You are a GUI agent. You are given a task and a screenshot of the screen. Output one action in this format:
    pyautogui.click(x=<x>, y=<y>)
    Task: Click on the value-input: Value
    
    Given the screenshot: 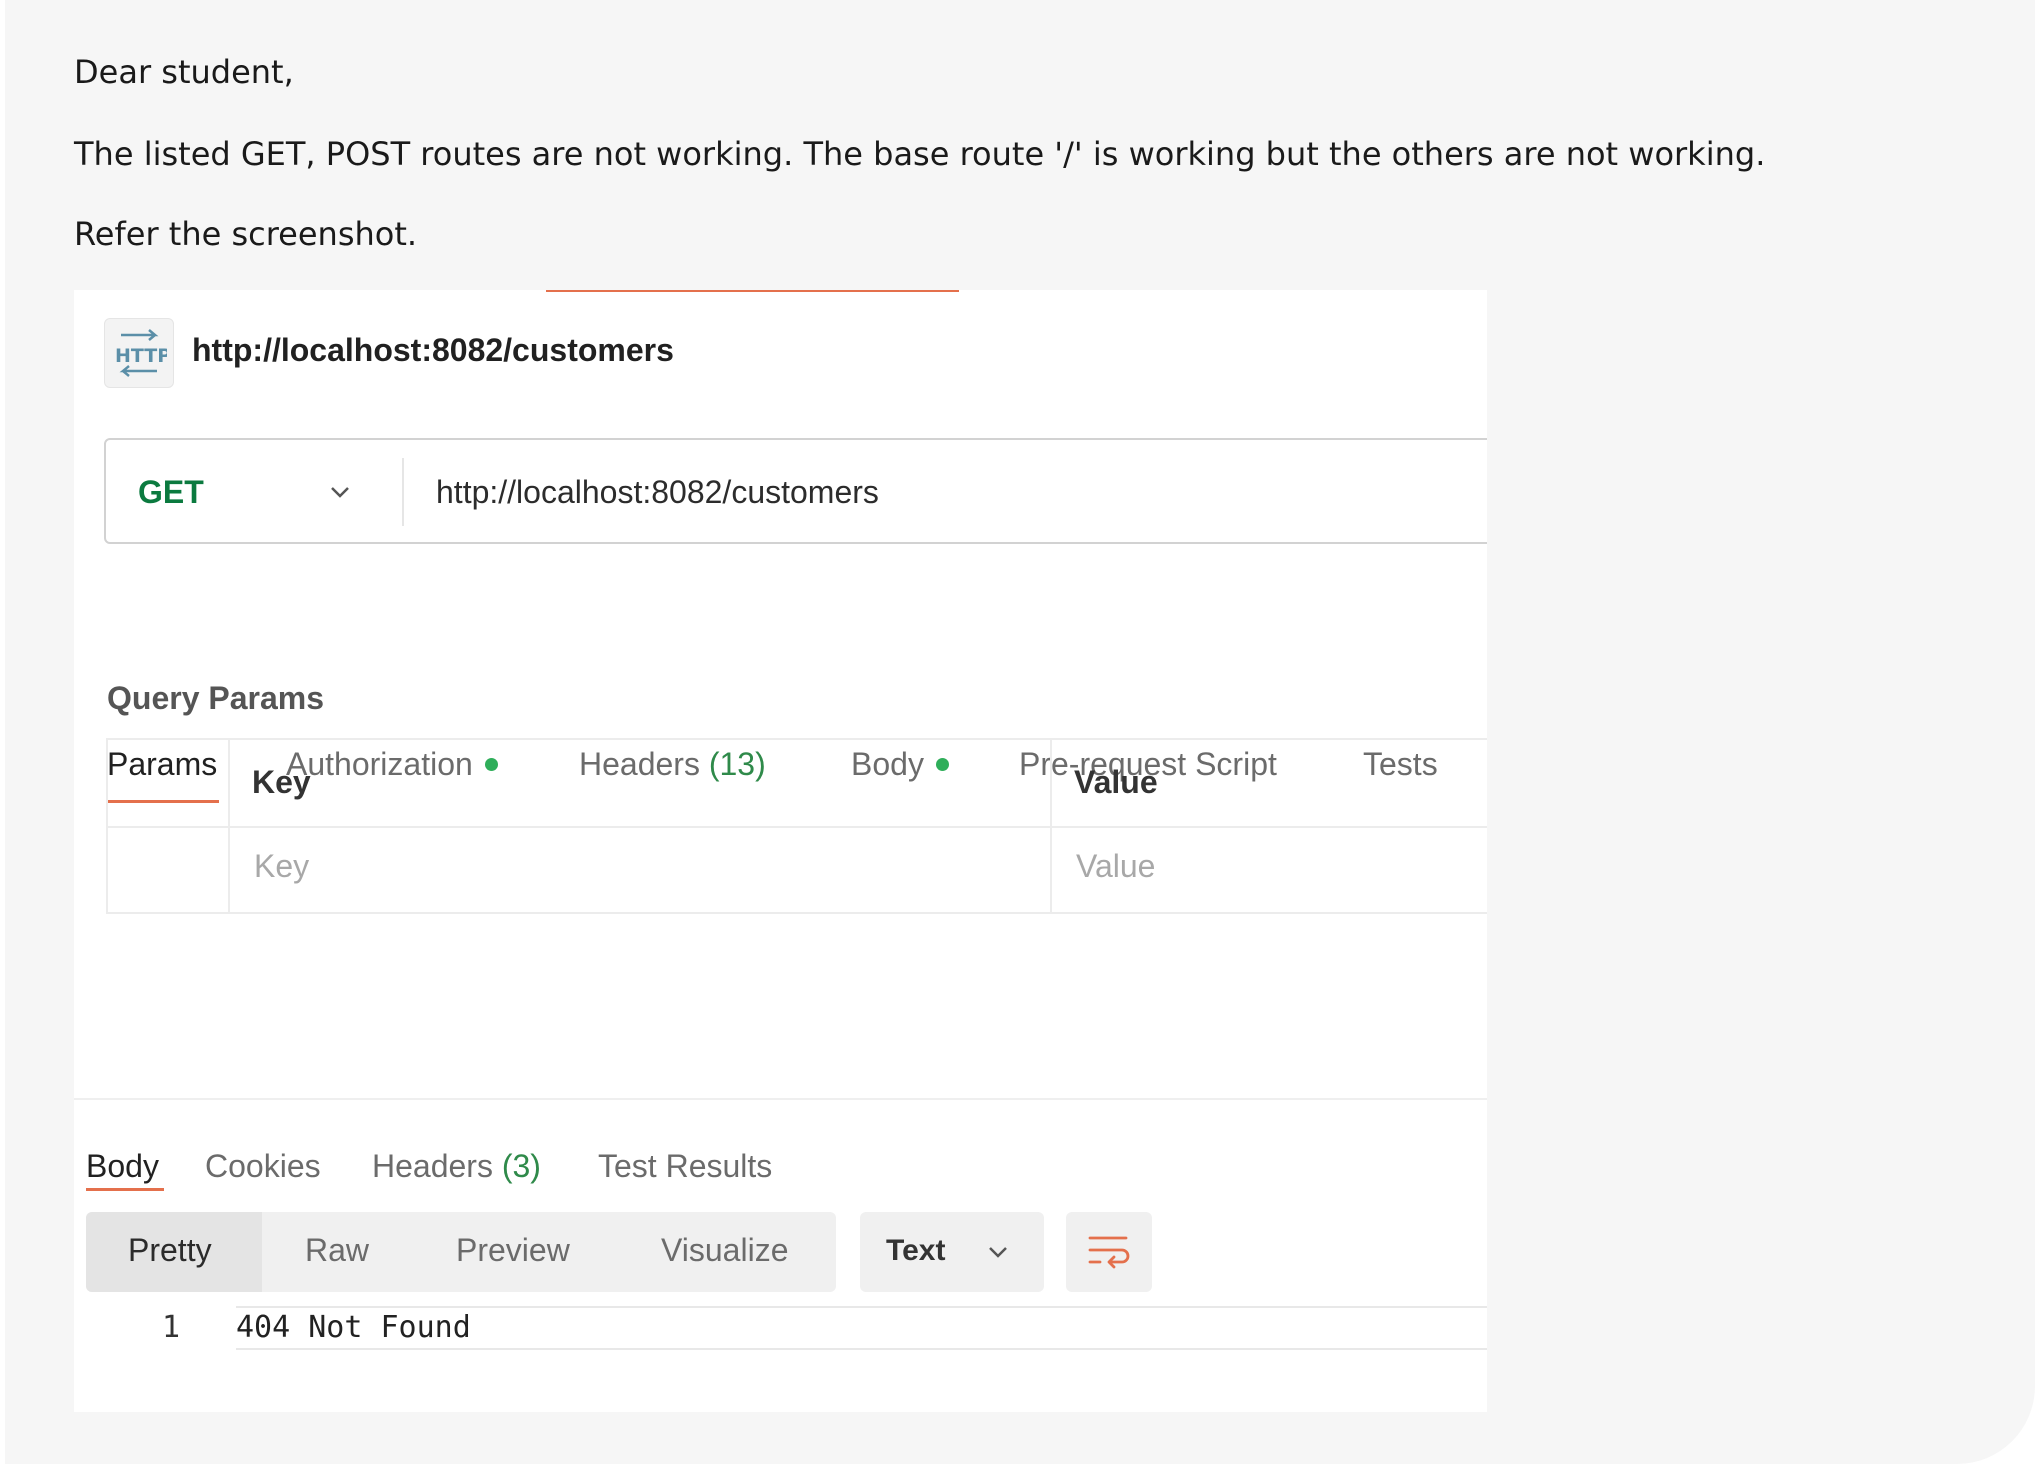 What is the action you would take?
    pyautogui.click(x=1115, y=866)
    